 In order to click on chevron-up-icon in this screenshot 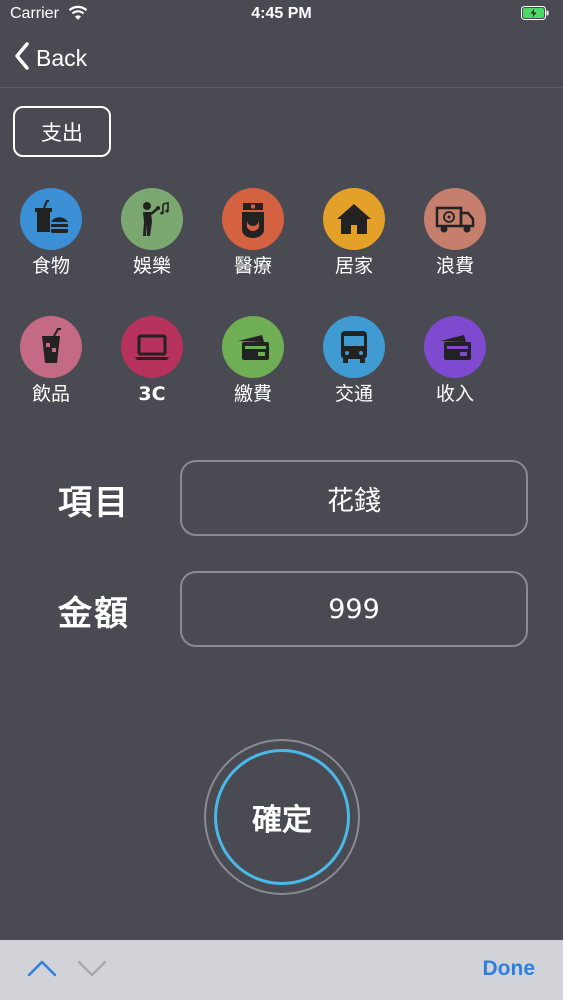, I will do `click(42, 970)`.